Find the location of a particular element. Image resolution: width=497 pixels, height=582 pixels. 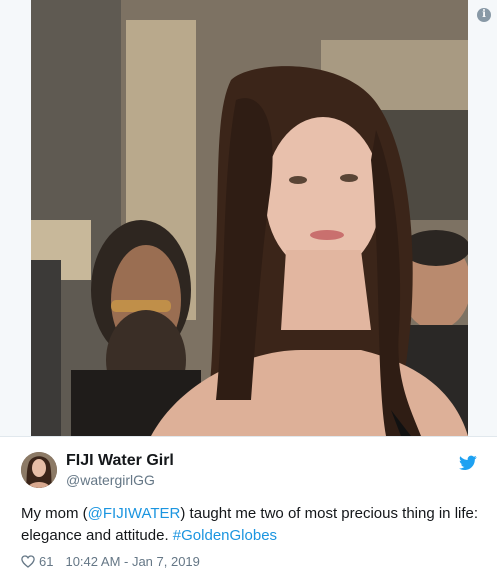

tweet-author: FIJI Water Girl @watergirlGG is located at coordinates (120, 470).